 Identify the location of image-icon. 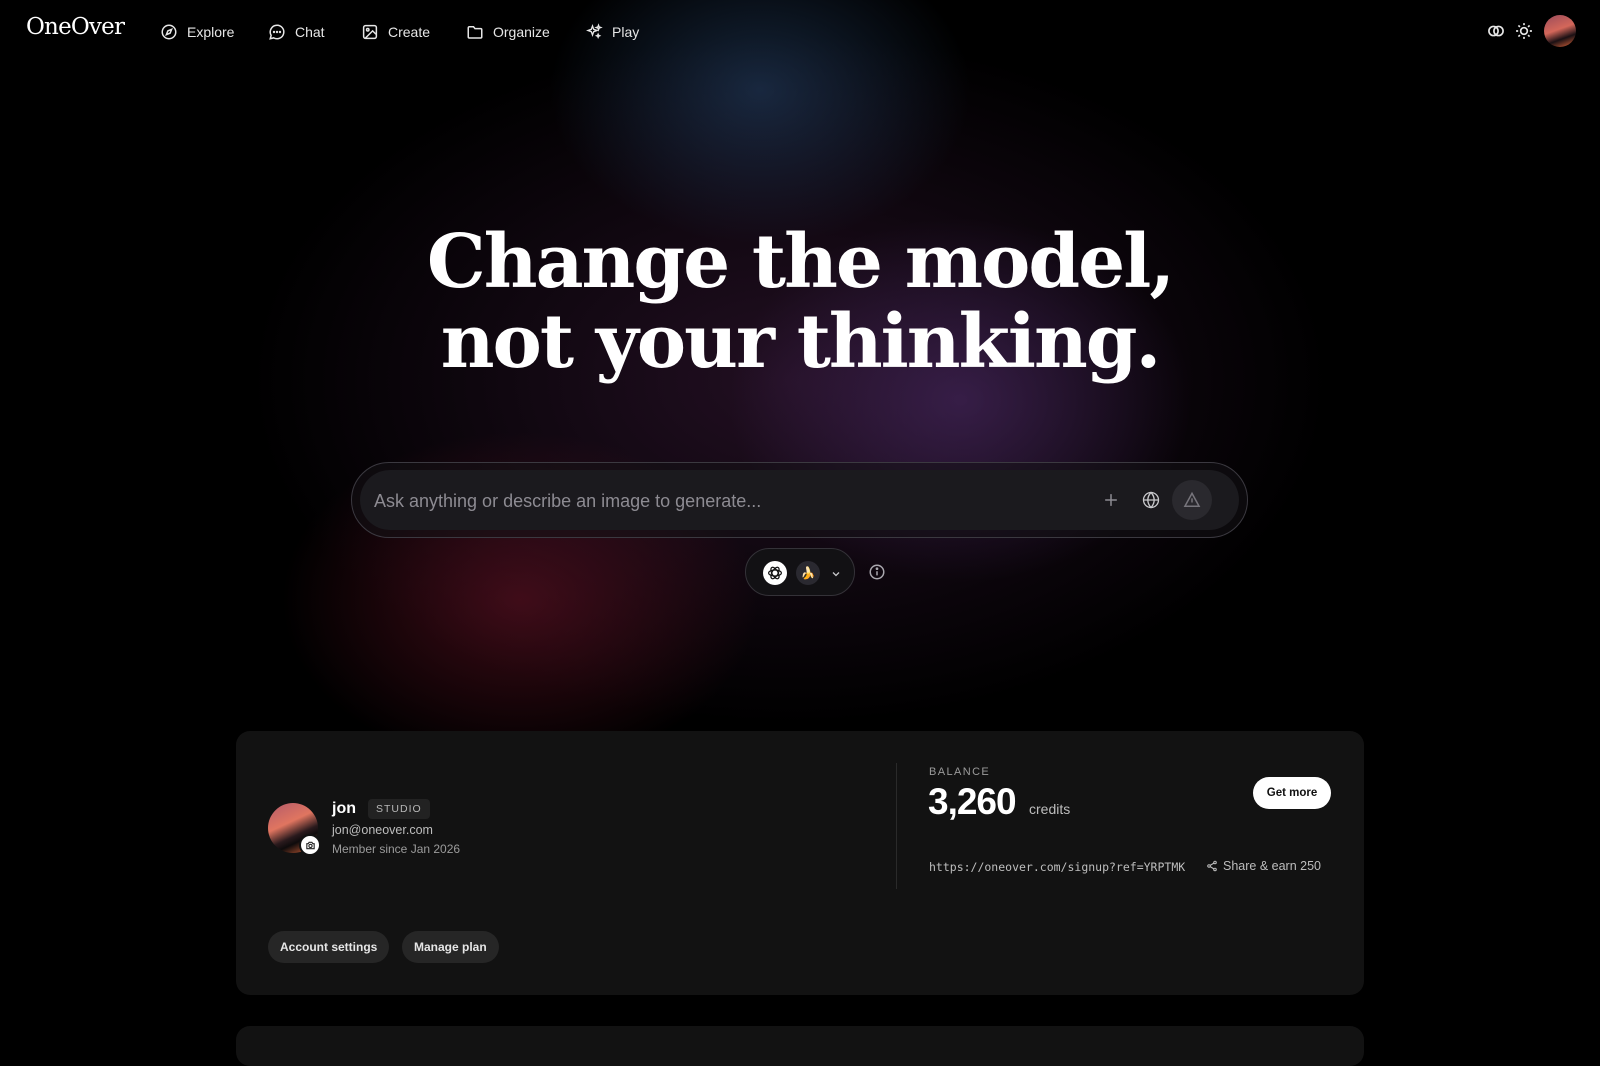
(370, 32).